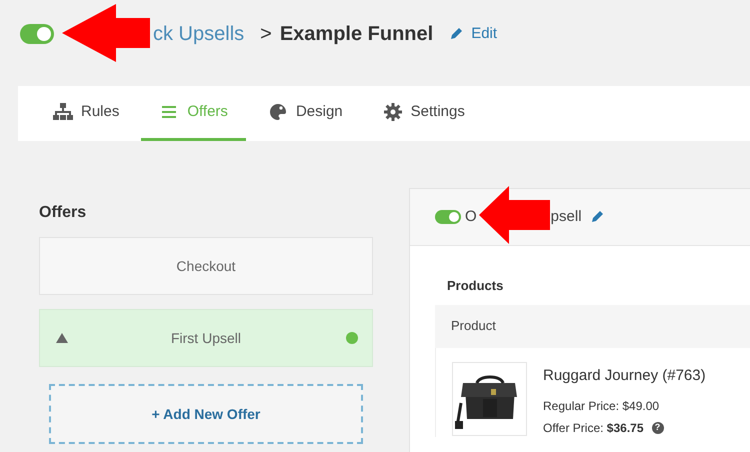 The image size is (750, 452). Describe the element at coordinates (566, 216) in the screenshot. I see `offer-title: psell` at that location.